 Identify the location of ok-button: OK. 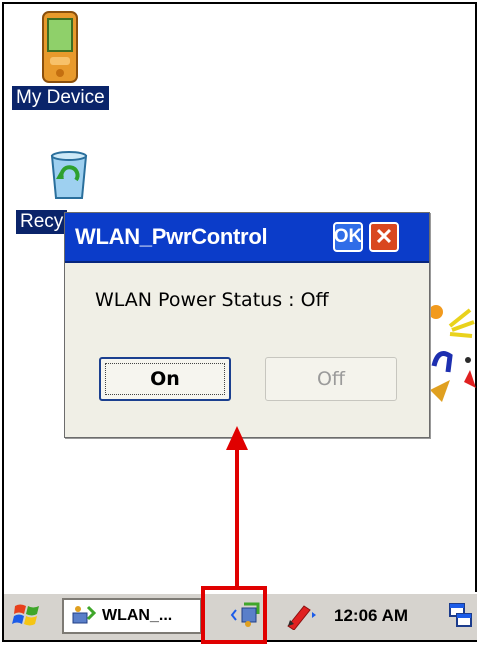
(348, 237).